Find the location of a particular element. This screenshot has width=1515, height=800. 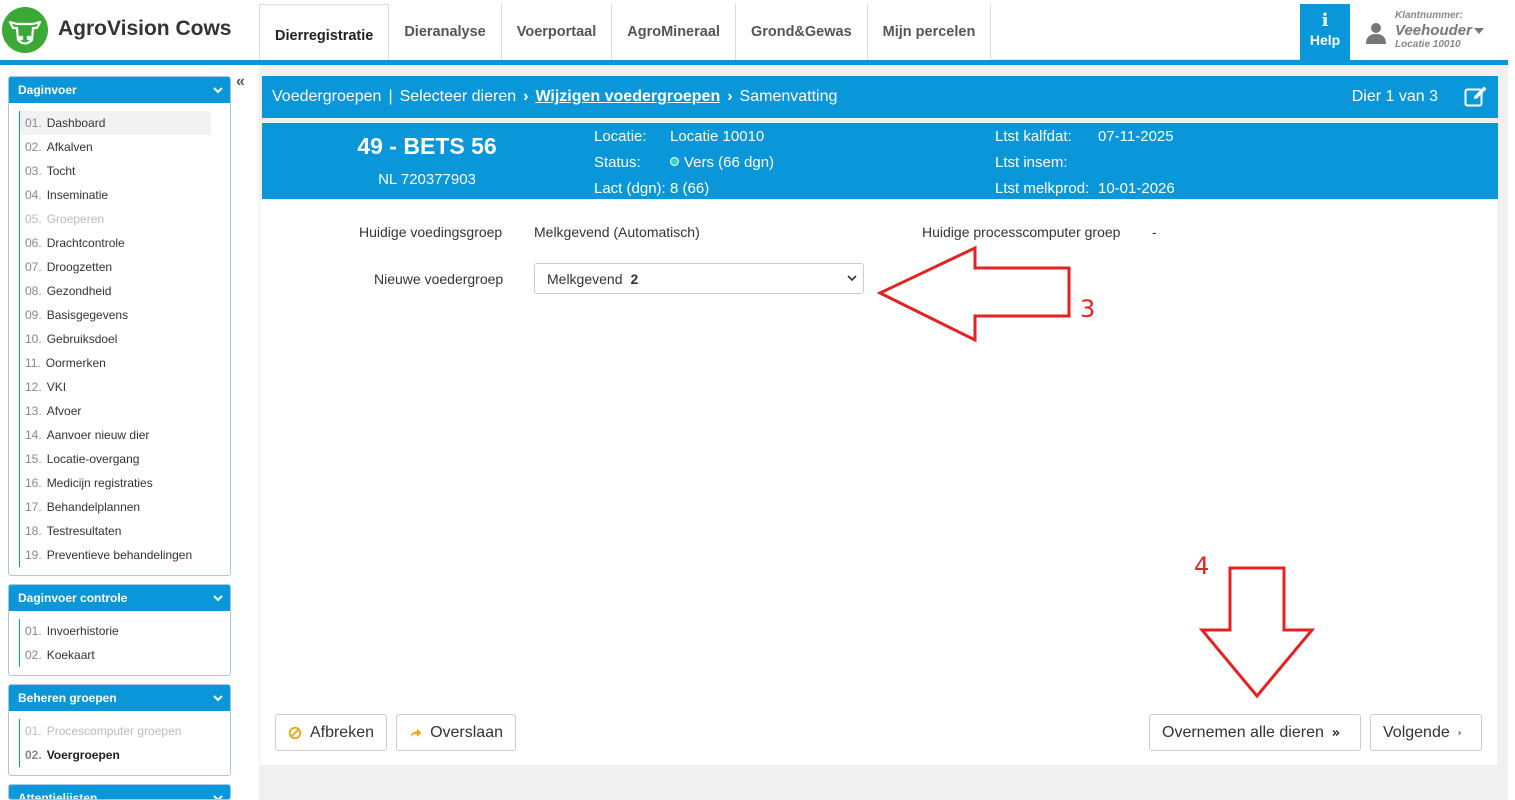

panel-title: Beheren groepen is located at coordinates (67, 698).